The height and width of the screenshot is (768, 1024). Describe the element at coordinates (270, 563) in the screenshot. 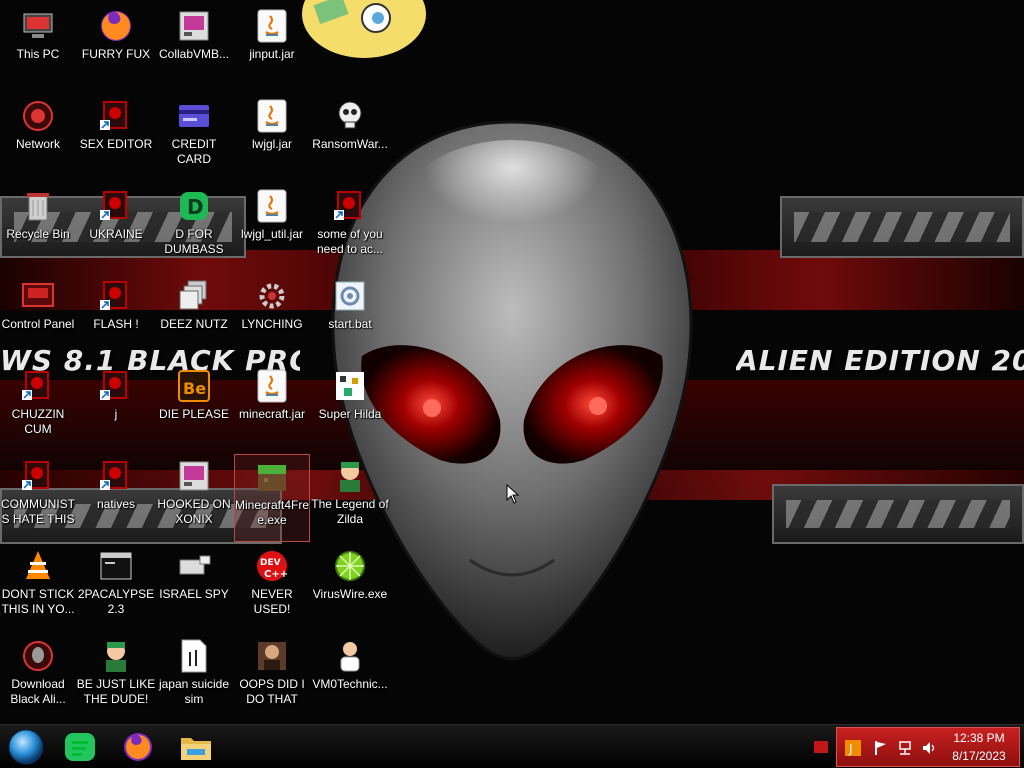

I see `svg-text: DEV` at that location.